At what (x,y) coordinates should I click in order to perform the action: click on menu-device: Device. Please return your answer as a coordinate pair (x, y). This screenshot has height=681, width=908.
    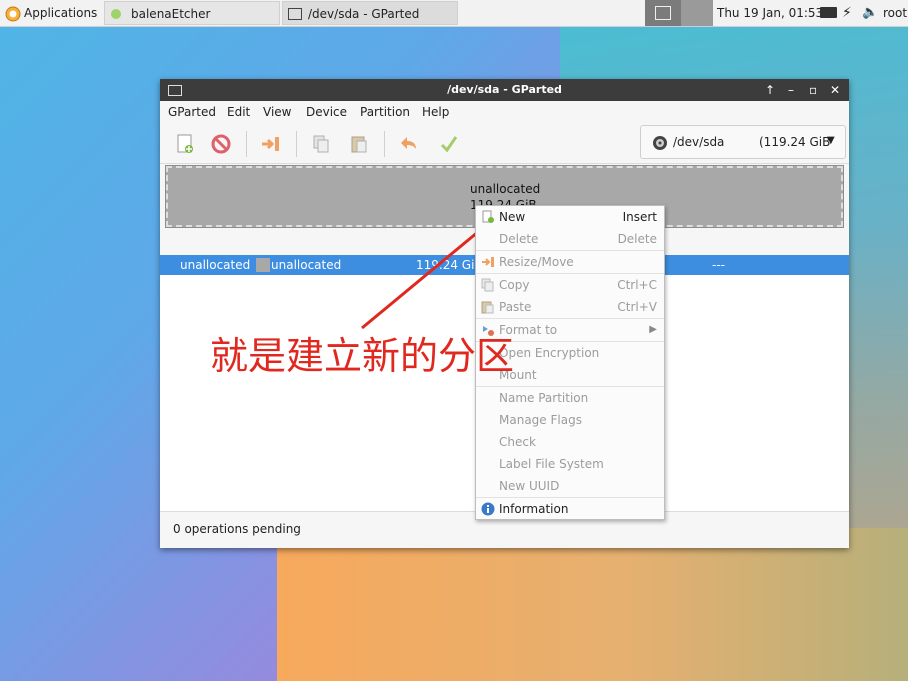
    Looking at the image, I should click on (326, 112).